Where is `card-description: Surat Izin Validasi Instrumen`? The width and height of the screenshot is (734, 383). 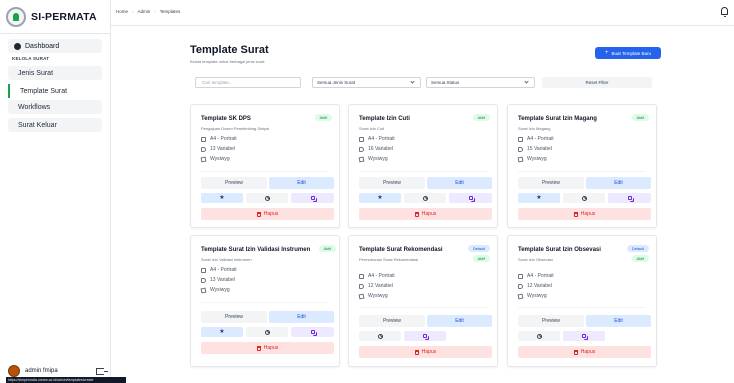
card-description: Surat Izin Validasi Instrumen is located at coordinates (226, 259).